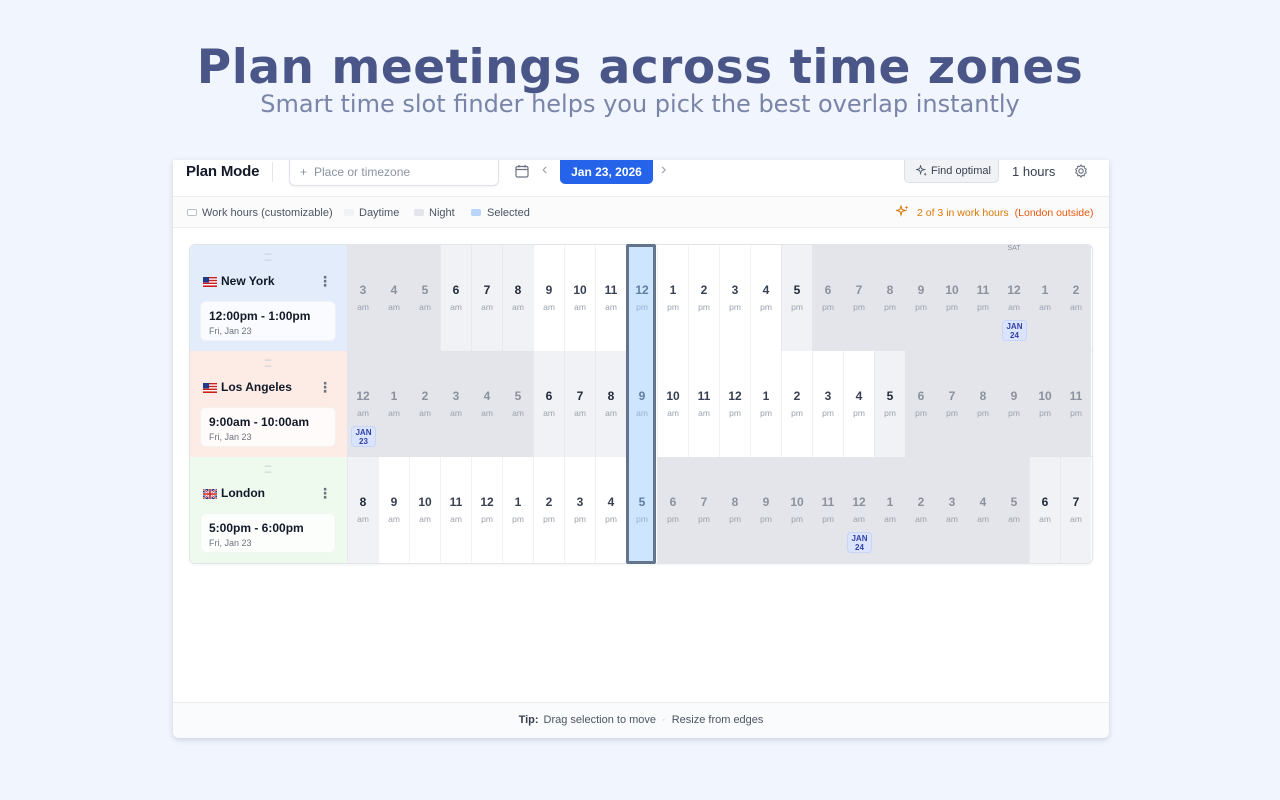 The width and height of the screenshot is (1280, 800). Describe the element at coordinates (858, 510) in the screenshot. I see `hour-cell: 12 am JAN 24` at that location.